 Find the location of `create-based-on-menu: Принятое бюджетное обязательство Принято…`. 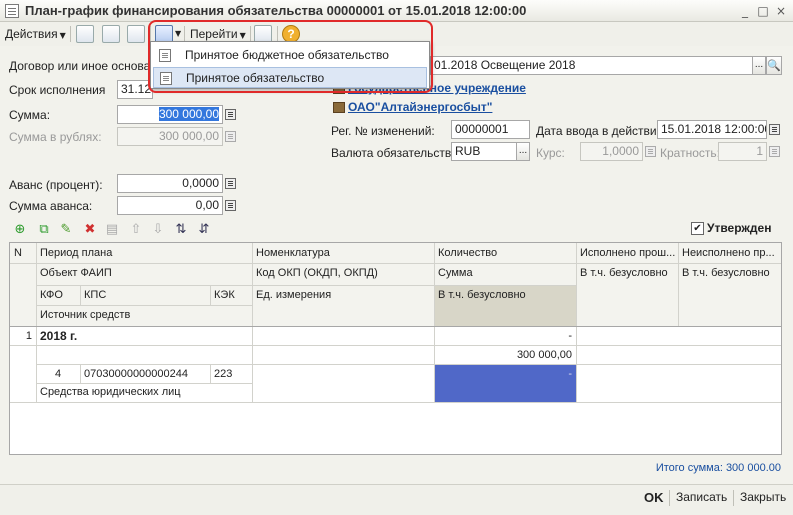

create-based-on-menu: Принятое бюджетное обязательство Принято… is located at coordinates (290, 65).